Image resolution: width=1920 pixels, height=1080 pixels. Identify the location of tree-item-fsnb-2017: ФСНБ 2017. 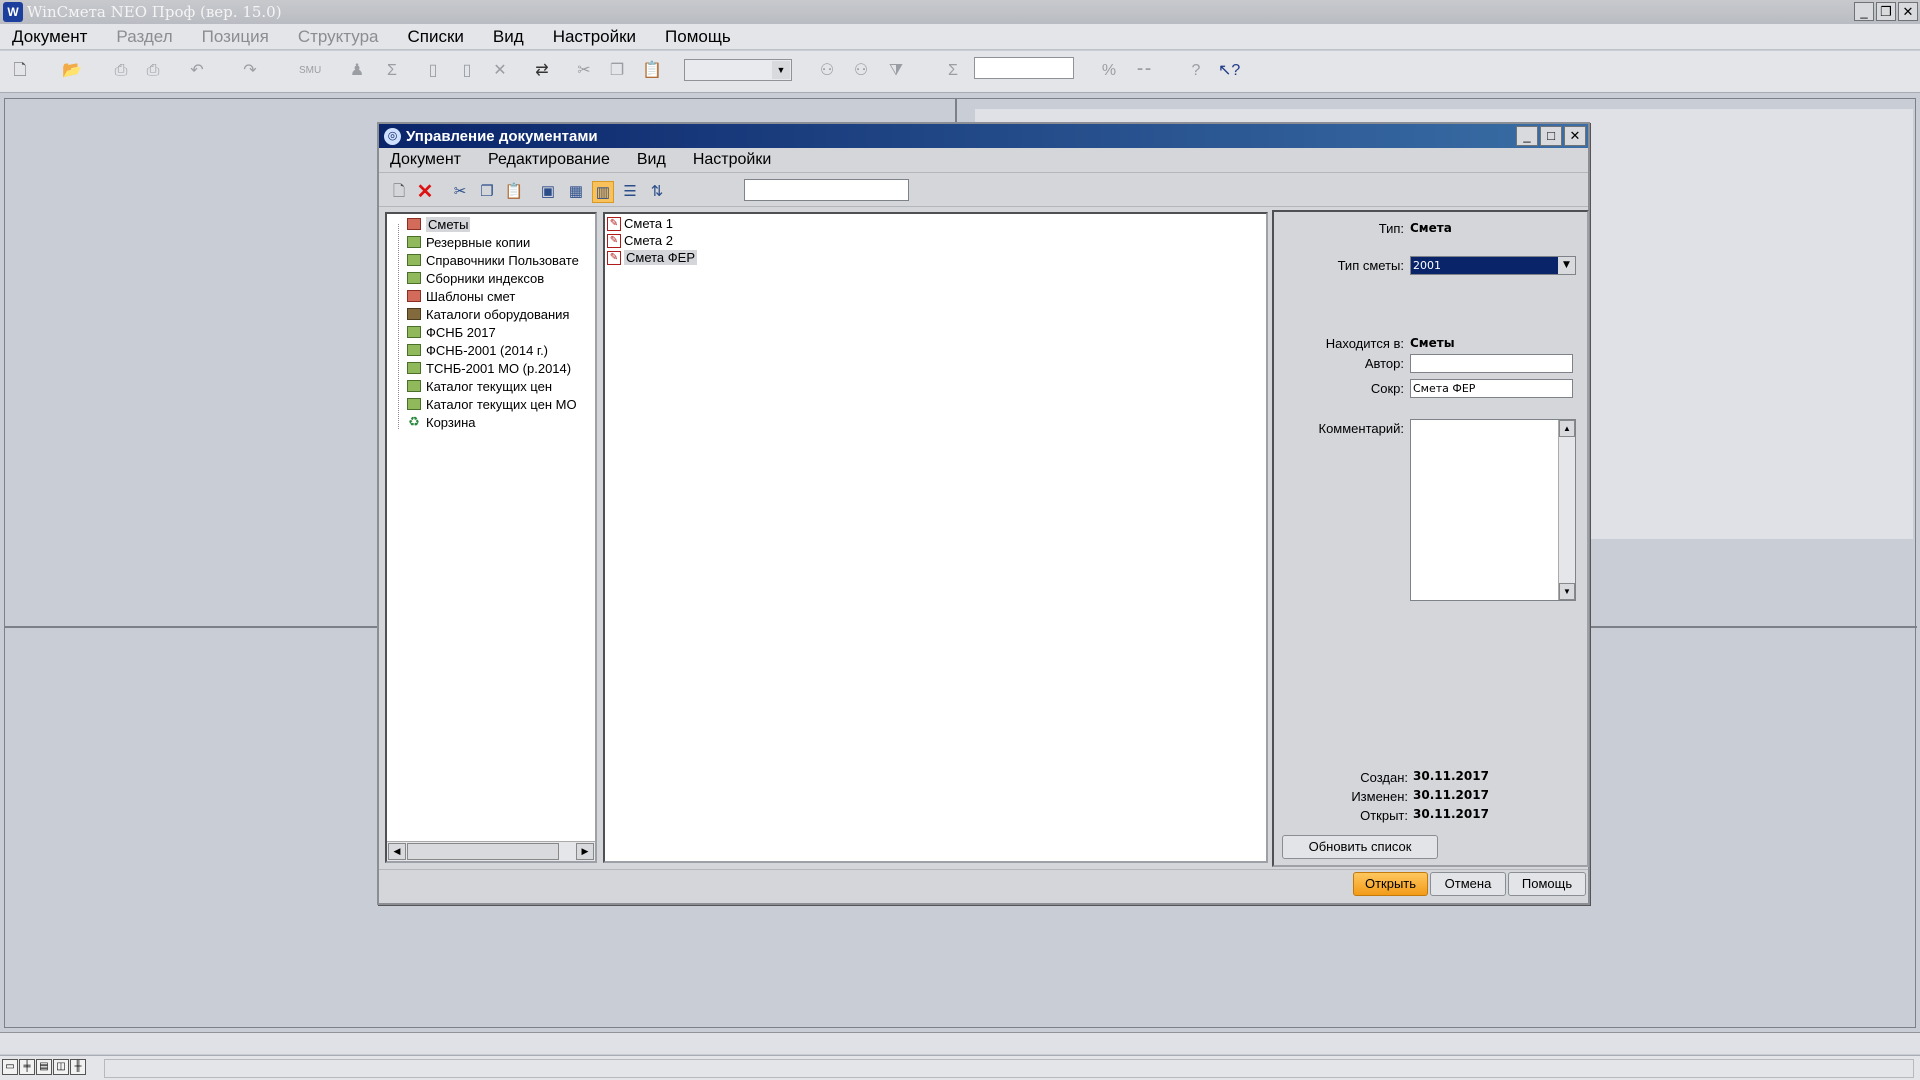
(451, 332).